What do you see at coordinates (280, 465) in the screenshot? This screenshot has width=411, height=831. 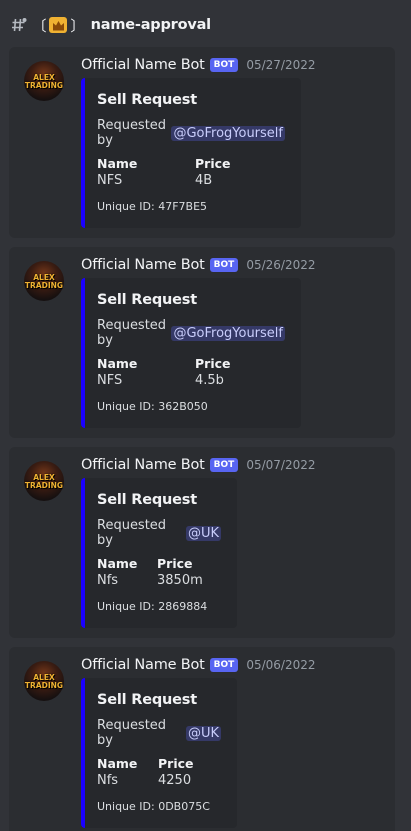 I see `timestamp: 05/07/2022` at bounding box center [280, 465].